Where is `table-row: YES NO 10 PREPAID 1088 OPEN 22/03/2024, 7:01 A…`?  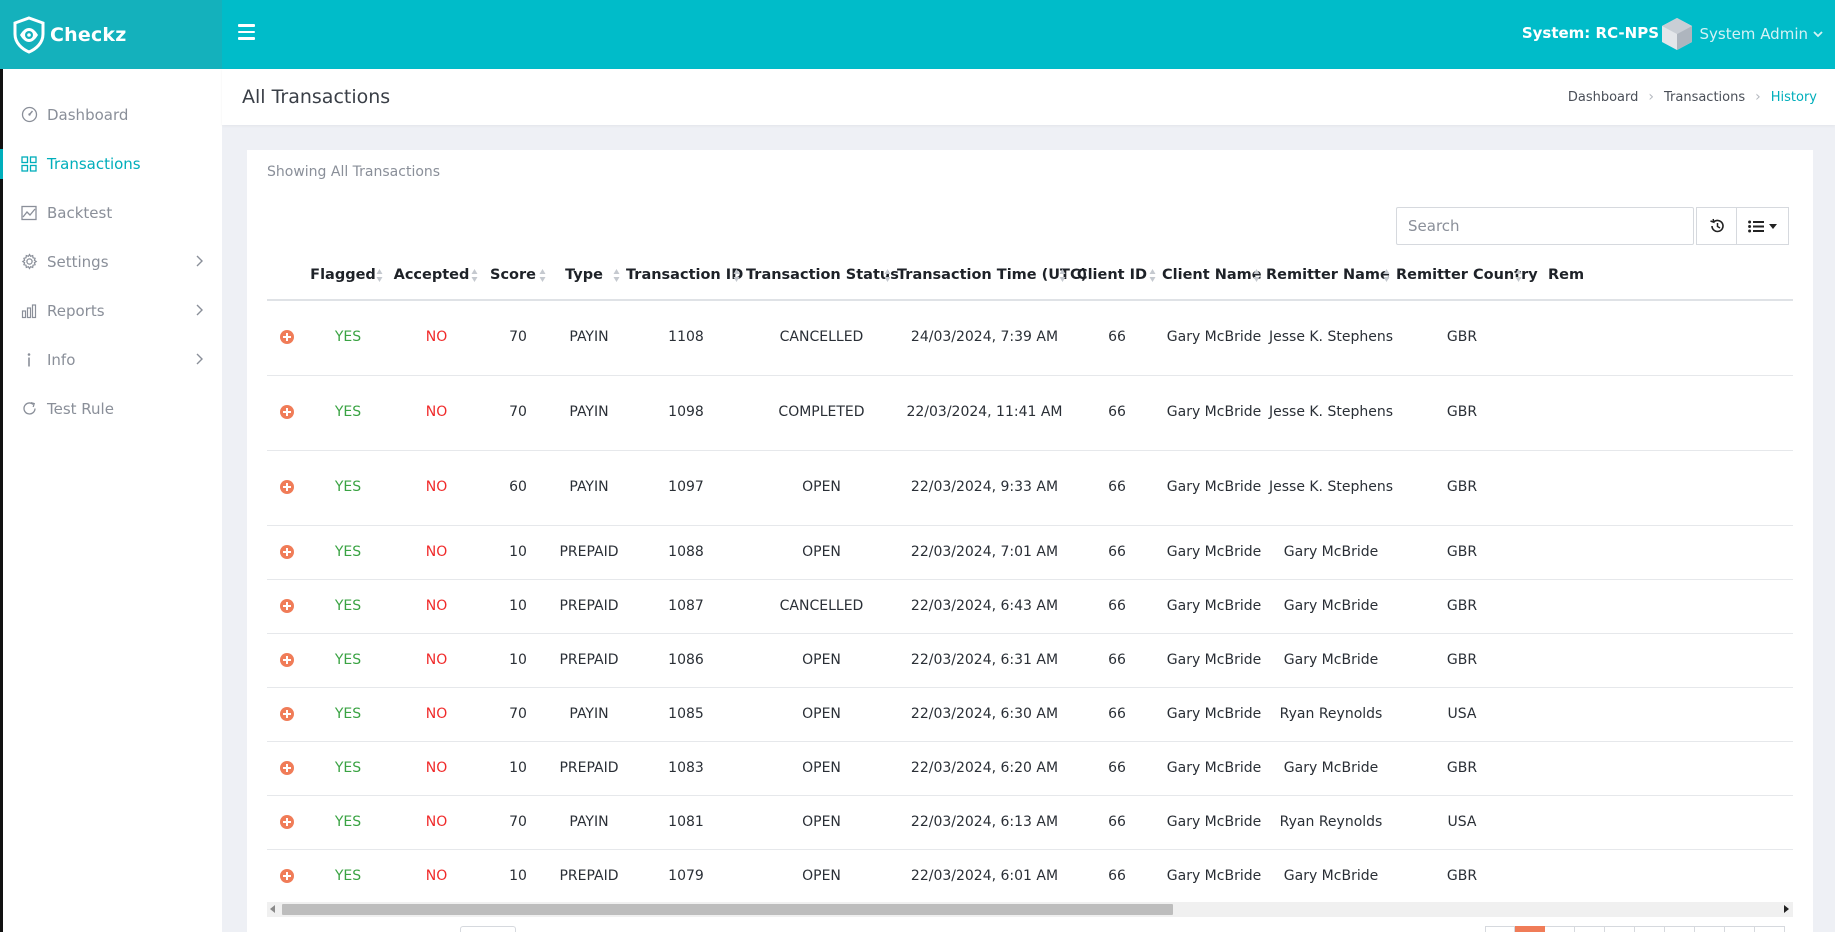 table-row: YES NO 10 PREPAID 1088 OPEN 22/03/2024, 7:01 A… is located at coordinates (1030, 552).